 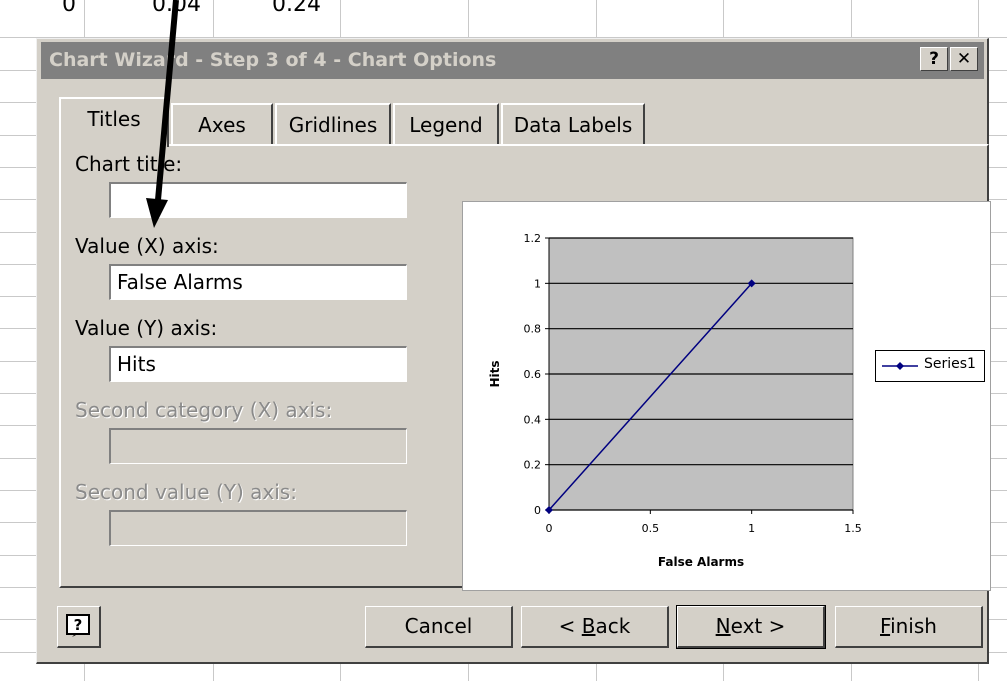 What do you see at coordinates (964, 59) in the screenshot?
I see `close-icon: ✕` at bounding box center [964, 59].